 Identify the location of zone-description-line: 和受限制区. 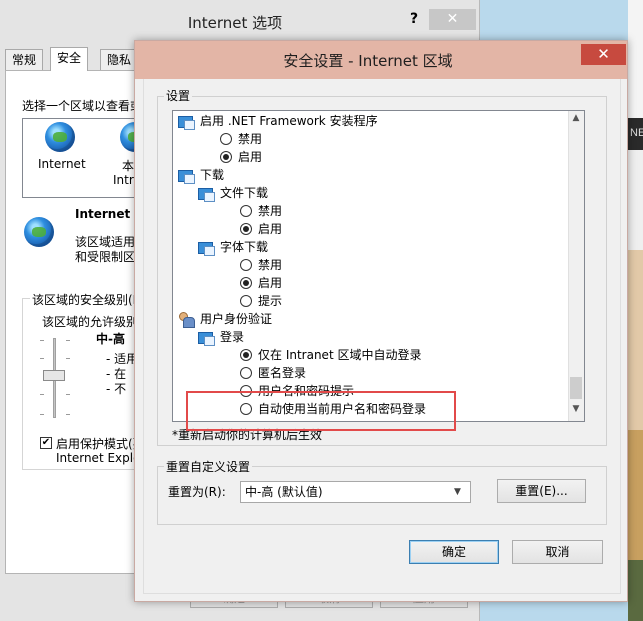
(105, 257).